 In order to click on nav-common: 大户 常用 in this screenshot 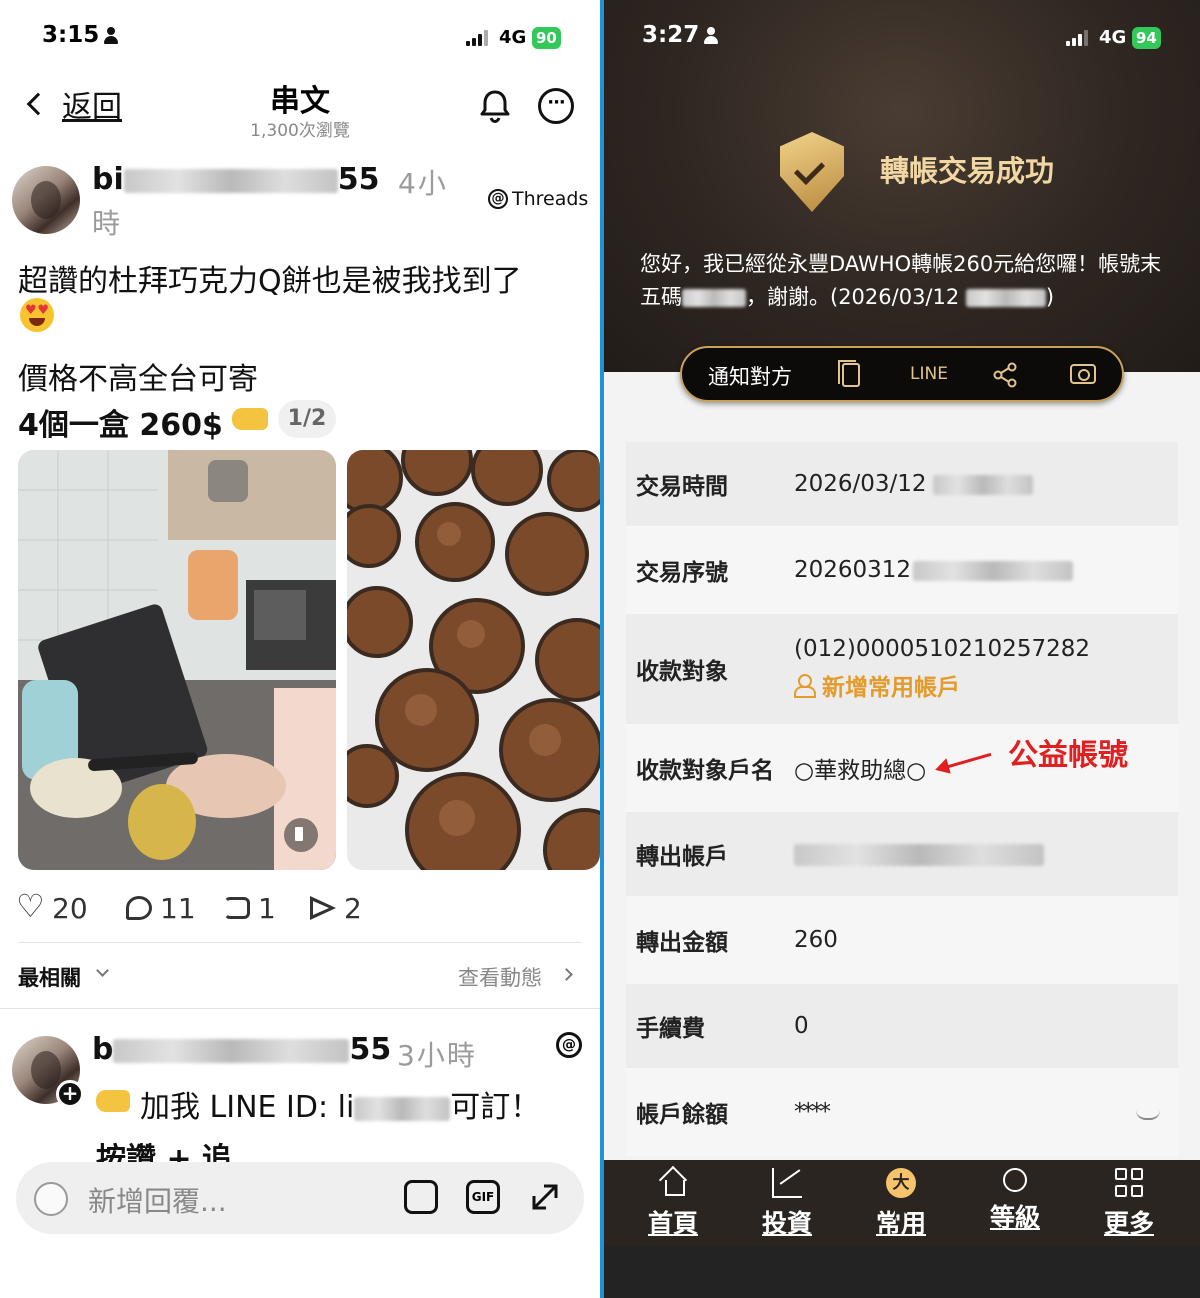, I will do `click(901, 1204)`.